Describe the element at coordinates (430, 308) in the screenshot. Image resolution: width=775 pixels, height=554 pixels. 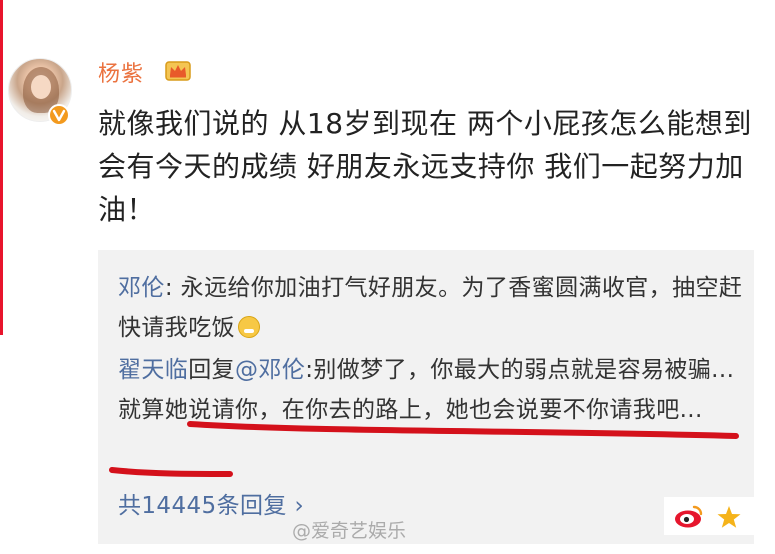
I see `comment-text: : 永远给你加油打气好朋友。为了香蜜圆满收官，抽空赶快请我吃饭` at that location.